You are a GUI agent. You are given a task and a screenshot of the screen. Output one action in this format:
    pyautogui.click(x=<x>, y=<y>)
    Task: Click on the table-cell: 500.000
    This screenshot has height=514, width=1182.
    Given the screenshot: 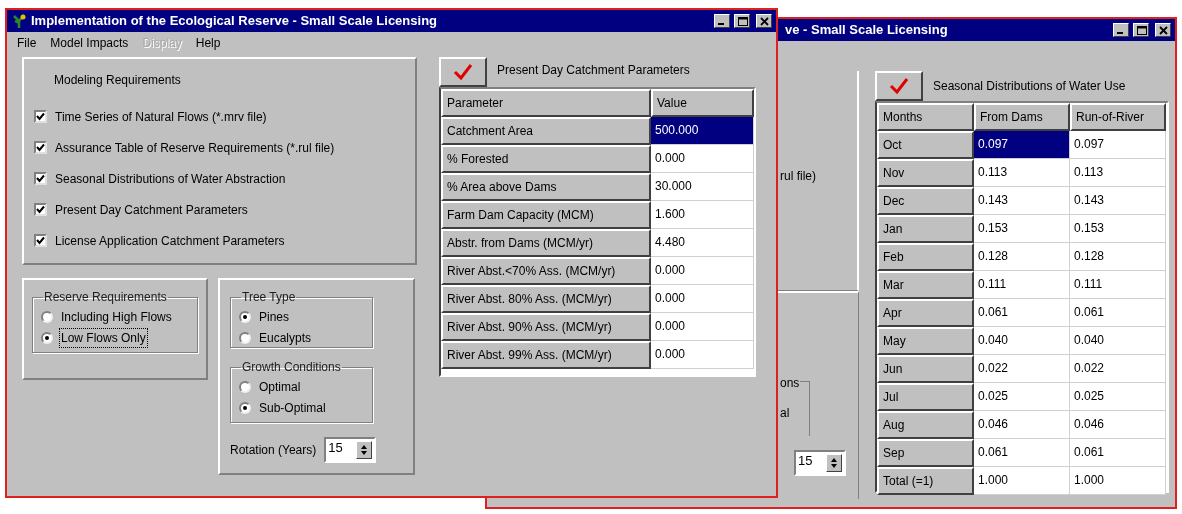 What is the action you would take?
    pyautogui.click(x=702, y=131)
    